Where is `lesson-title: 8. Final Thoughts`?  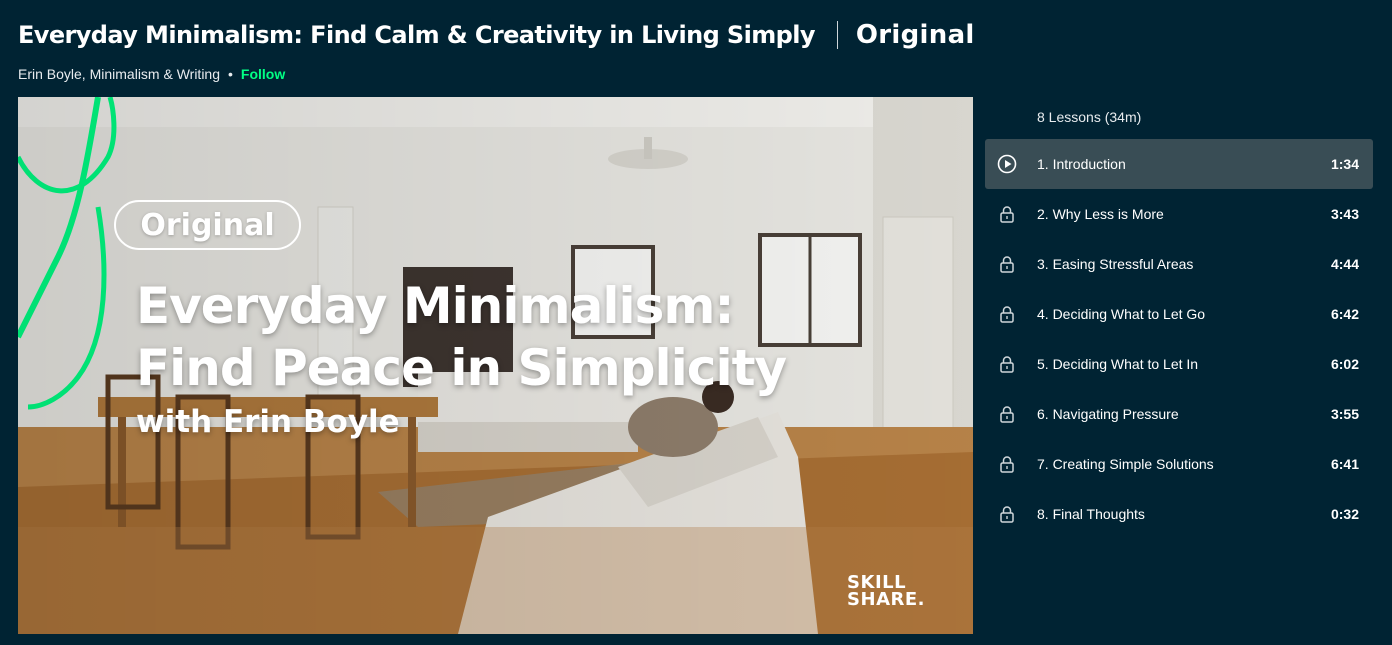 lesson-title: 8. Final Thoughts is located at coordinates (1091, 514).